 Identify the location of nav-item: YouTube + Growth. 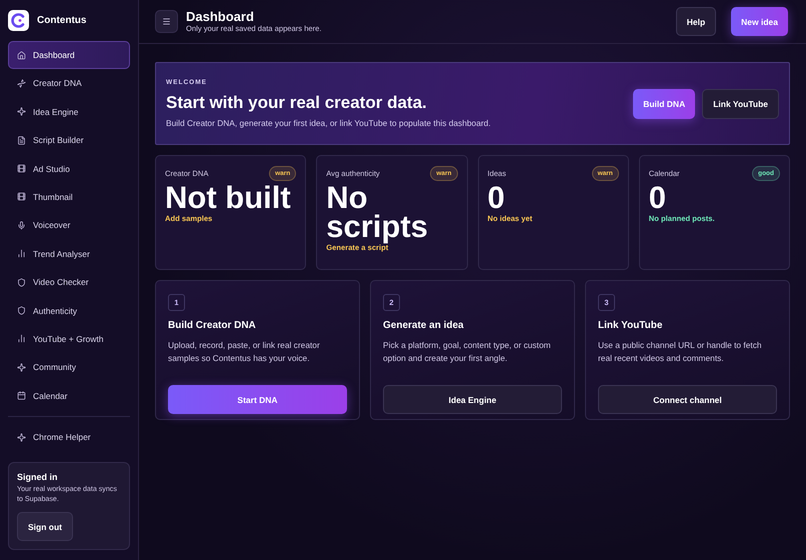
(69, 338).